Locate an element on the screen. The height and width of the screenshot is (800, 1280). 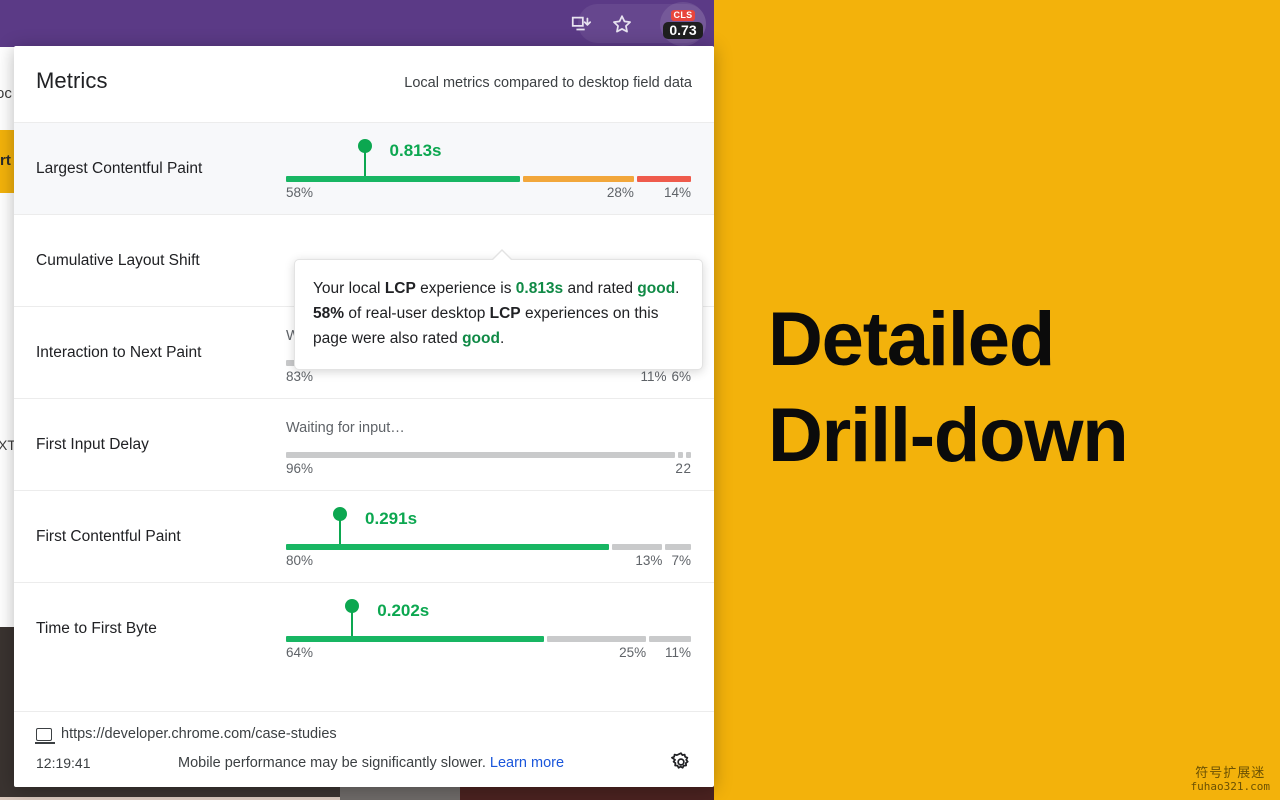
bookmark-star-icon is located at coordinates (622, 26).